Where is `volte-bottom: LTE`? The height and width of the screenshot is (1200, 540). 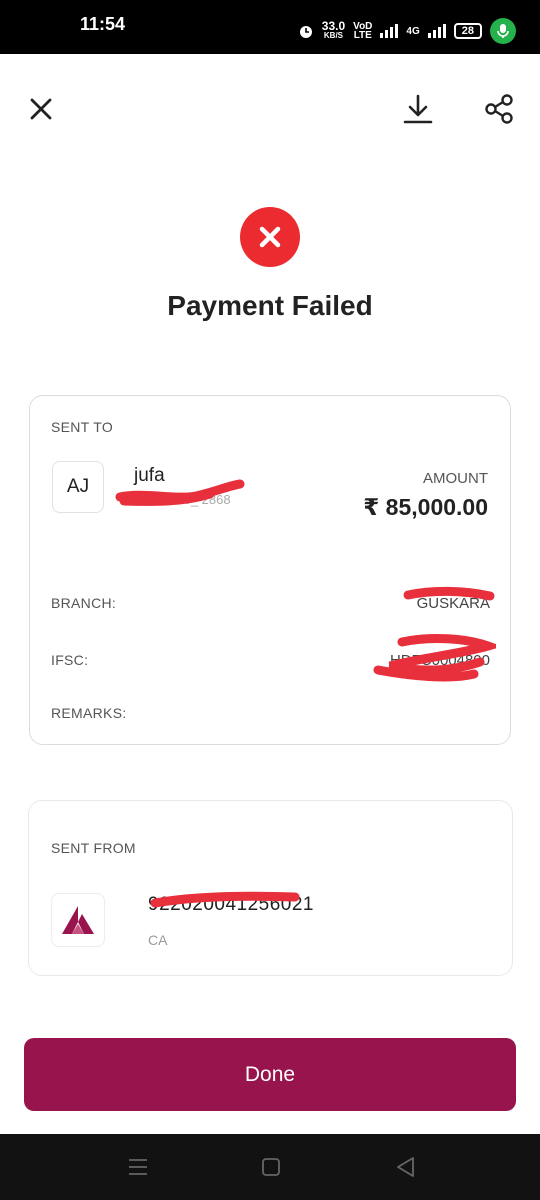
volte-bottom: LTE is located at coordinates (362, 35).